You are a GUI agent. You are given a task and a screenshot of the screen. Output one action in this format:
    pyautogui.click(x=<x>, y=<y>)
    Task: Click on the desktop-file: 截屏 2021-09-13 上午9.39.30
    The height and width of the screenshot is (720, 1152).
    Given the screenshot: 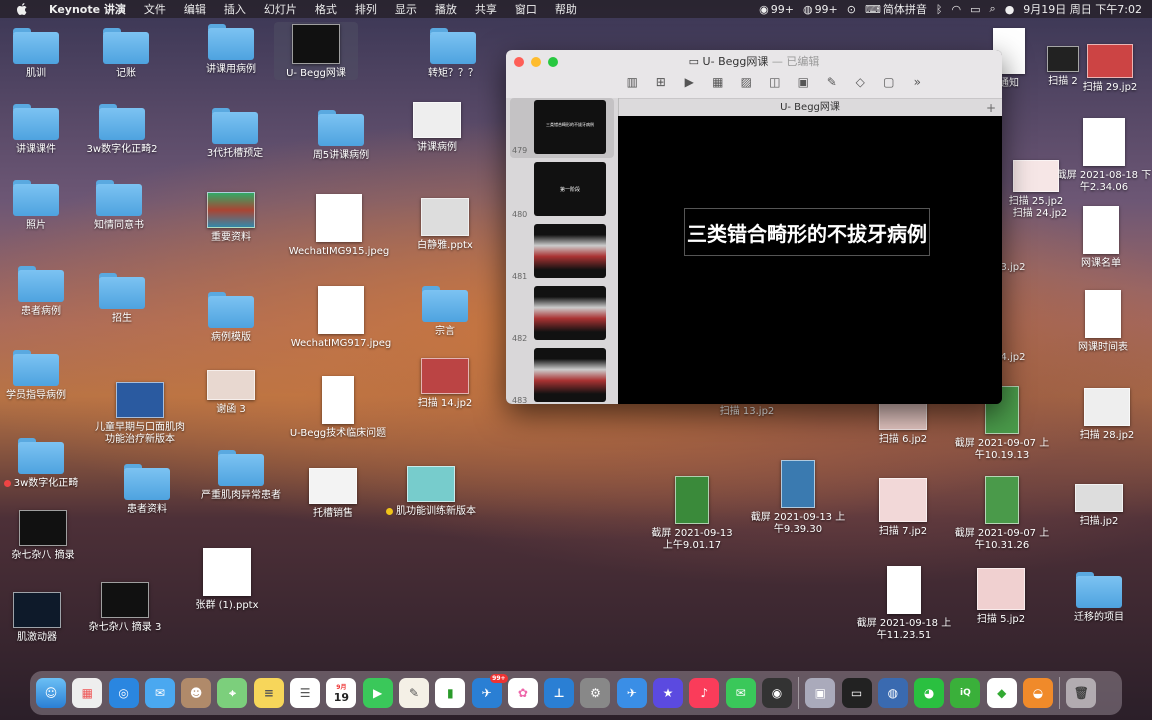 What is the action you would take?
    pyautogui.click(x=798, y=498)
    